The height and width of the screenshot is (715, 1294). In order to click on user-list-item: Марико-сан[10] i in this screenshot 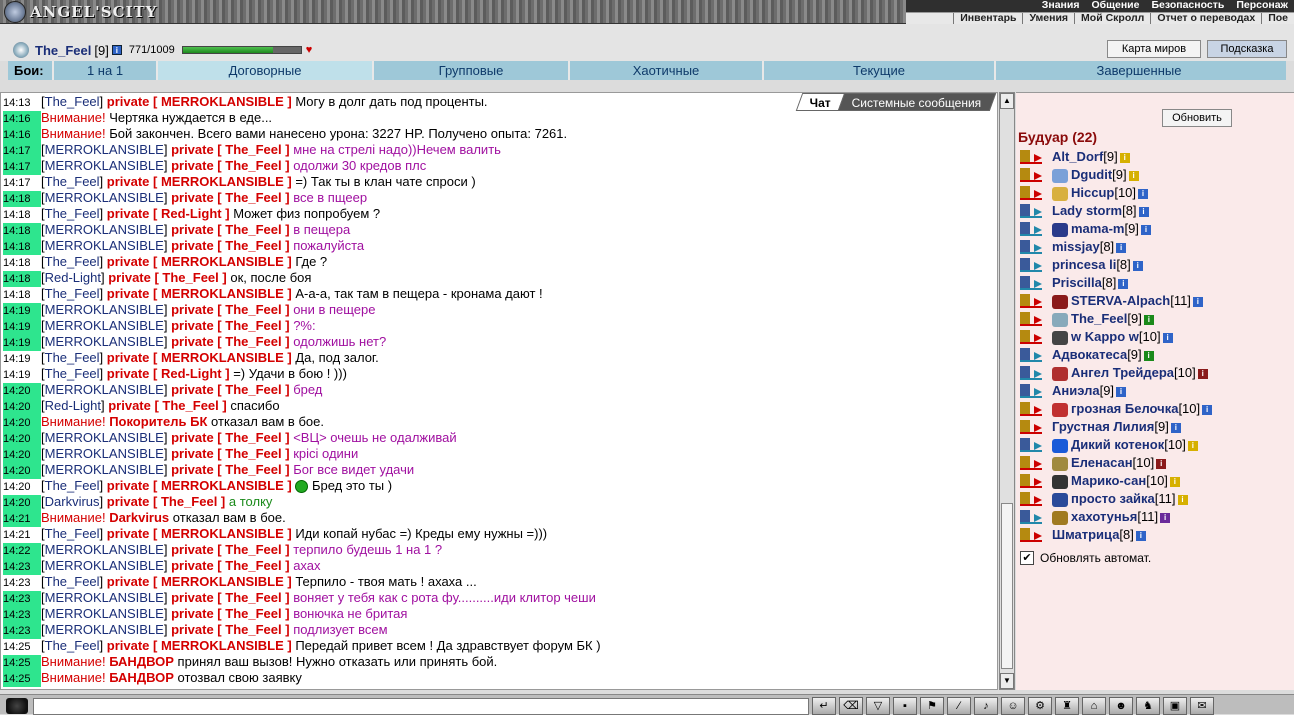, I will do `click(1156, 481)`.